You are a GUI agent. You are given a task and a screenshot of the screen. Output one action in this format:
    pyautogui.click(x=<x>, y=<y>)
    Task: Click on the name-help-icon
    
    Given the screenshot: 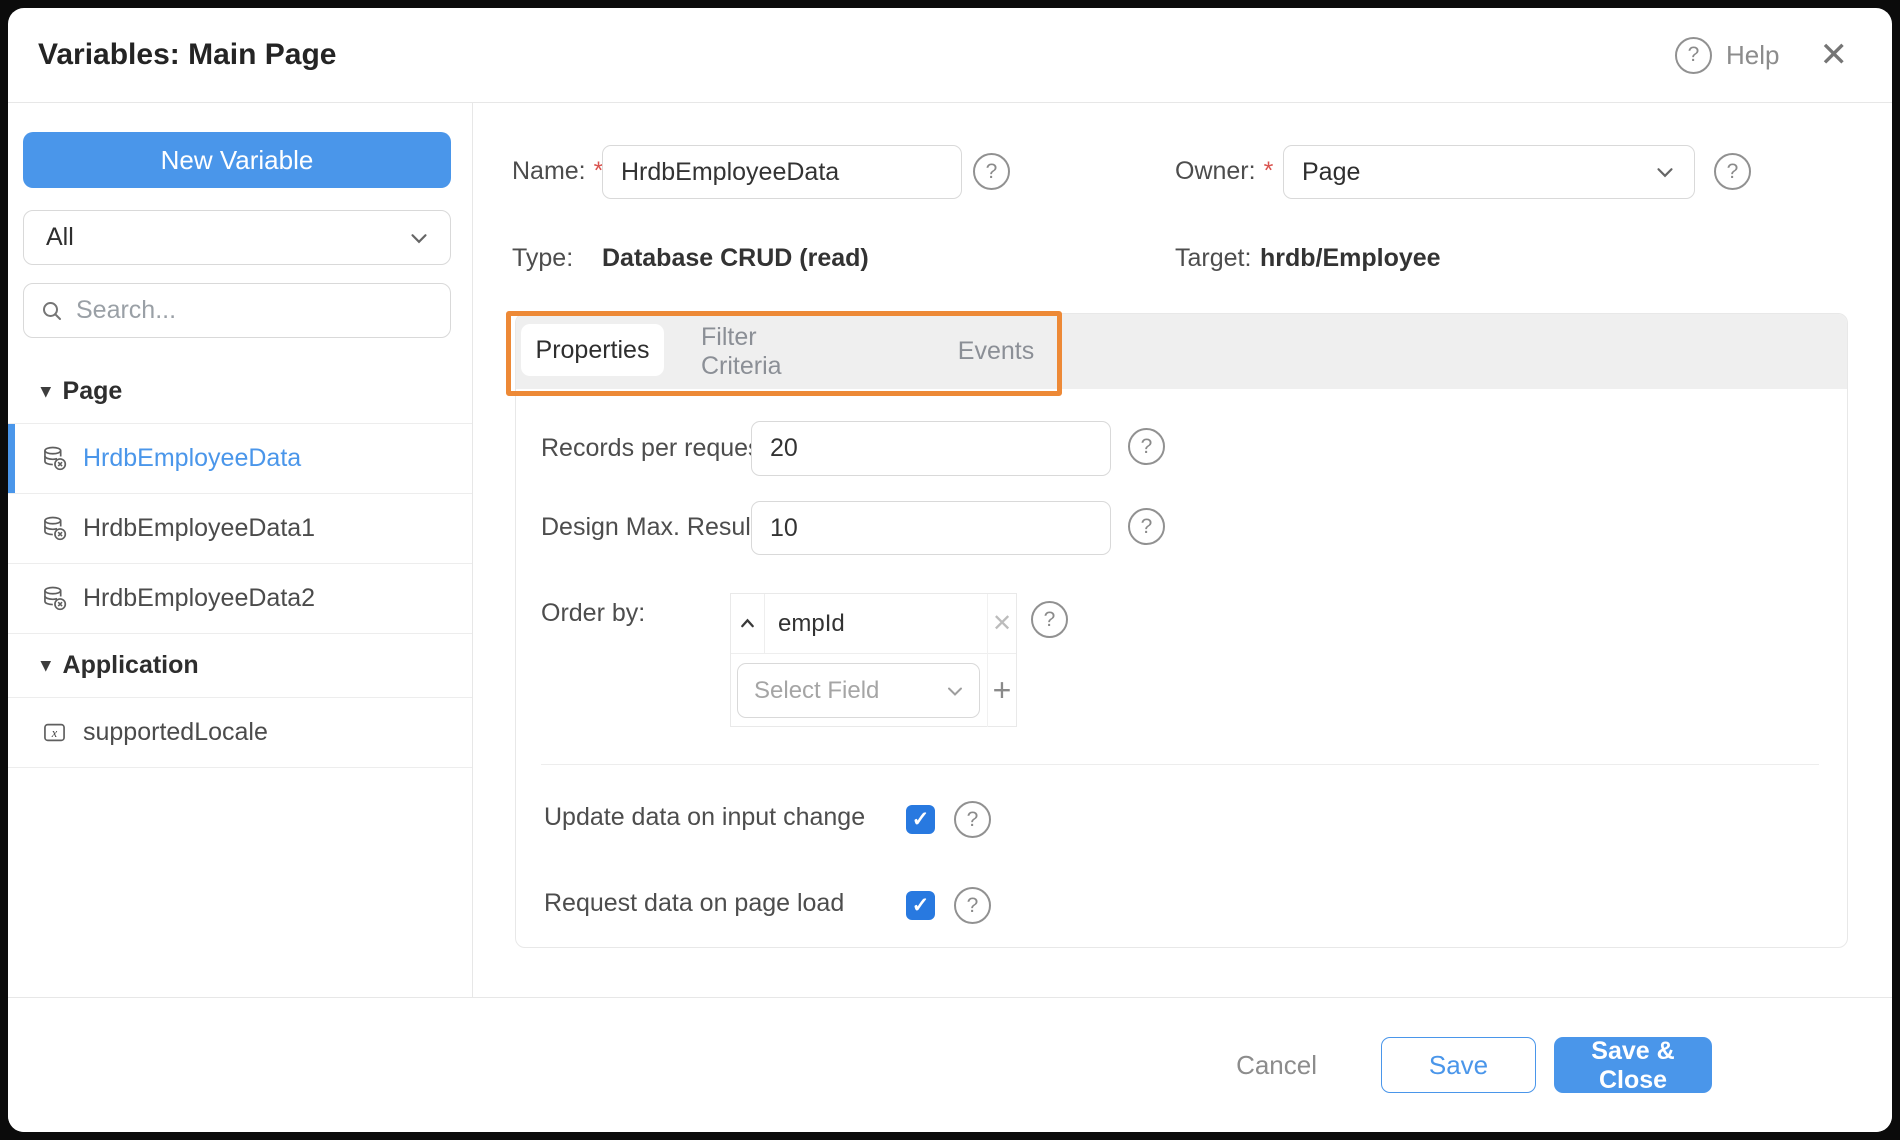 What is the action you would take?
    pyautogui.click(x=991, y=171)
    